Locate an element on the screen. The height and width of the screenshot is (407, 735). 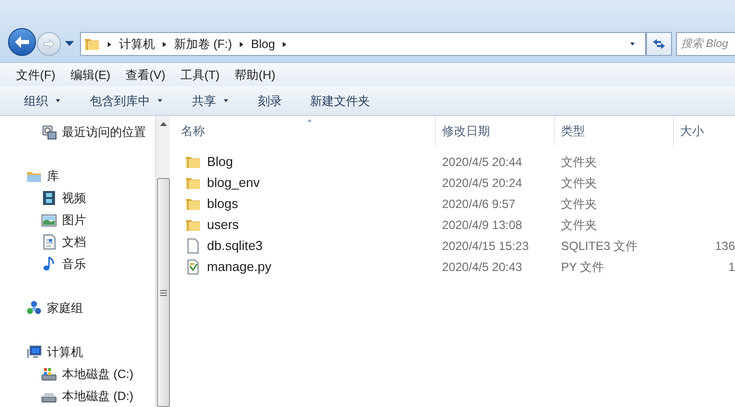
back-button is located at coordinates (22, 42).